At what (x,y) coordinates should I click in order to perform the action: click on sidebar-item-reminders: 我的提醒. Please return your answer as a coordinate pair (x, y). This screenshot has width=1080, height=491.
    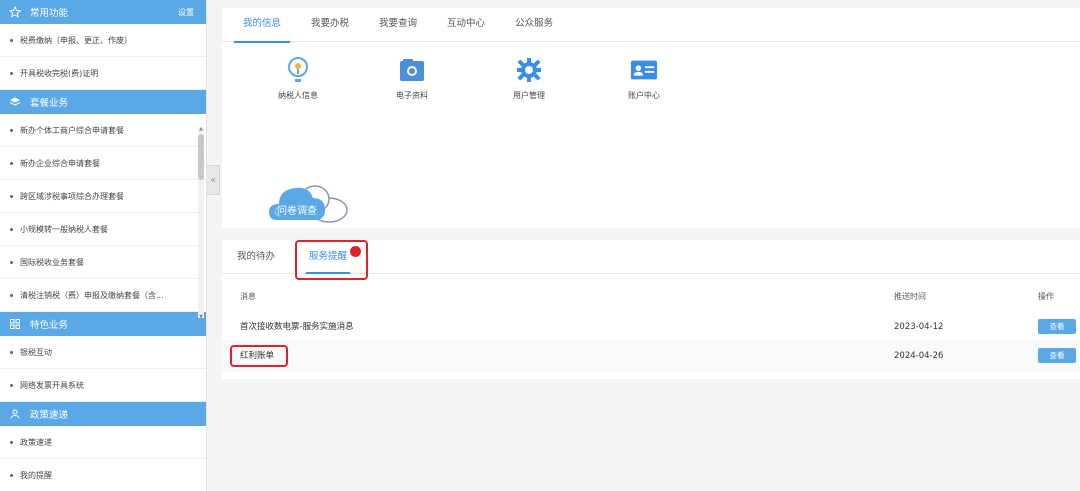
    Looking at the image, I should click on (103, 475).